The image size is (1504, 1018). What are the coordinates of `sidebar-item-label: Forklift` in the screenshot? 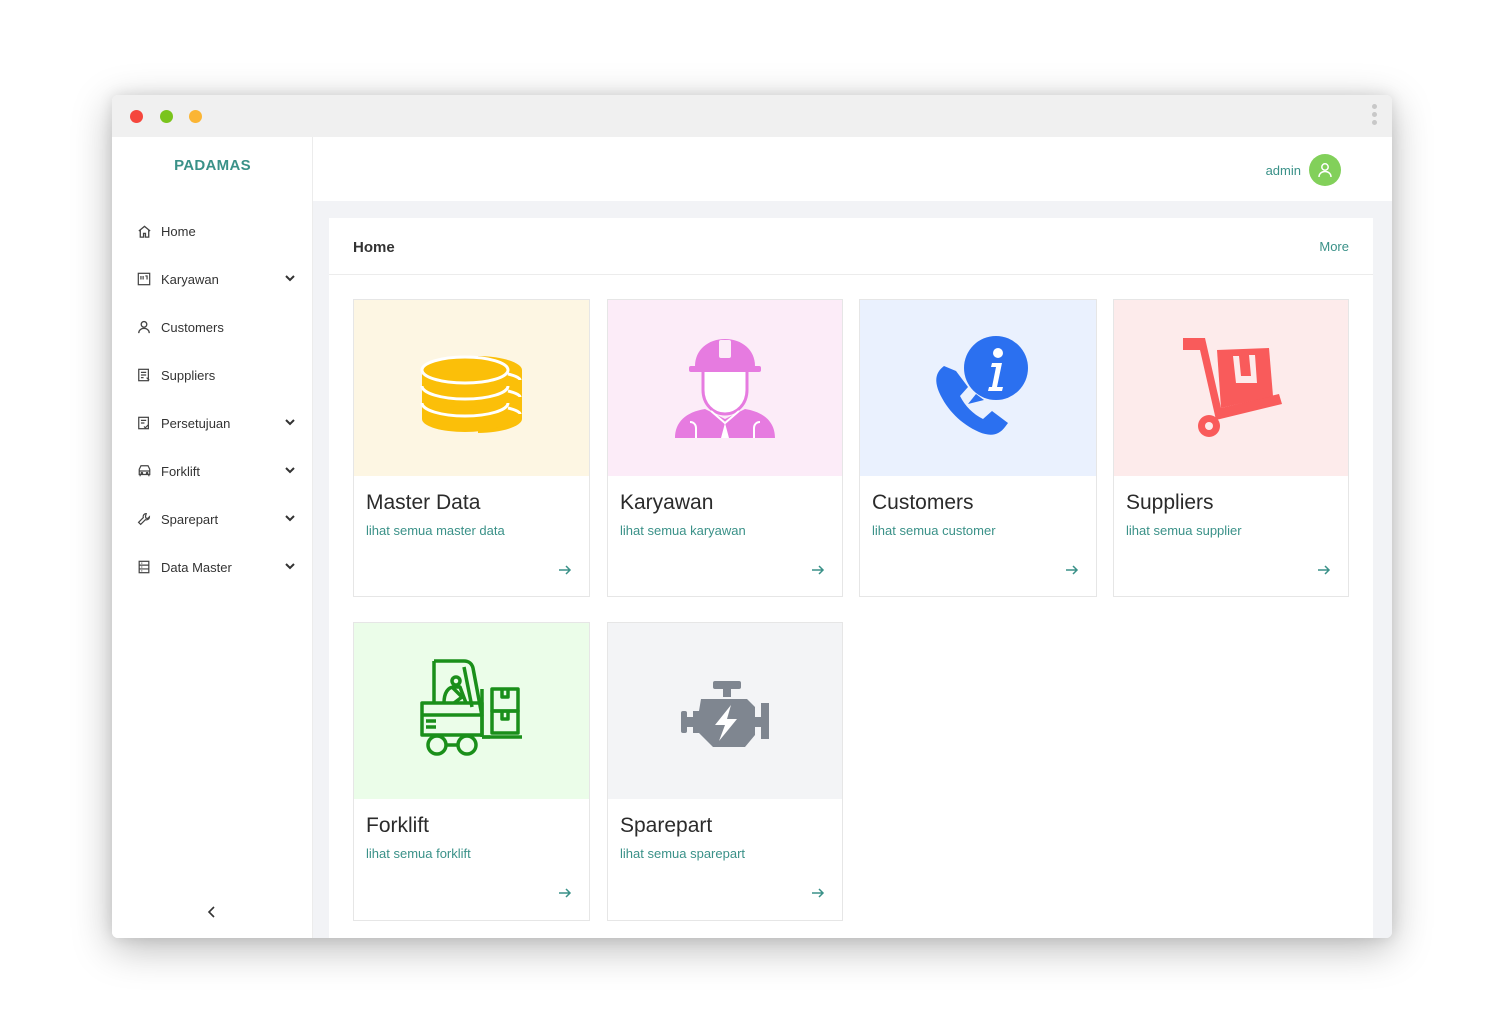 It's located at (180, 471).